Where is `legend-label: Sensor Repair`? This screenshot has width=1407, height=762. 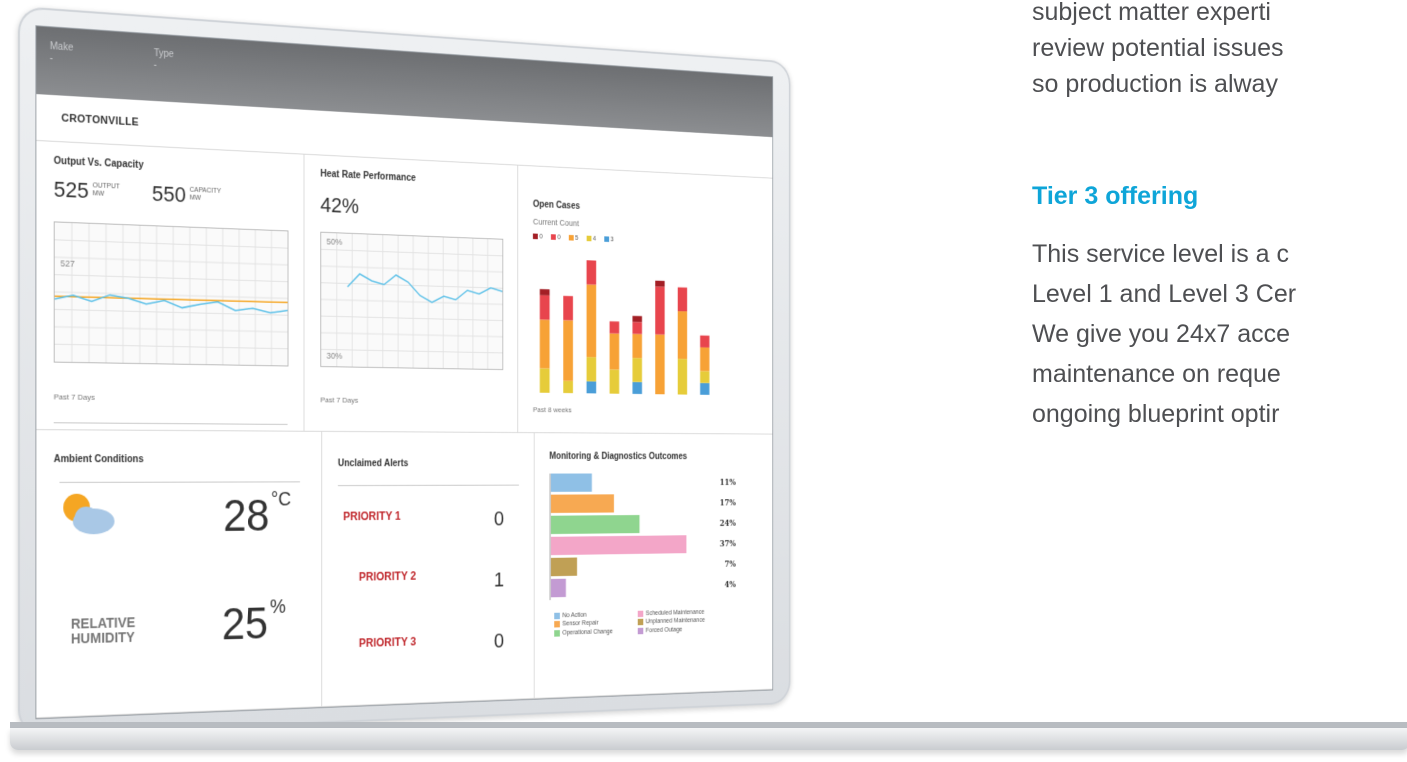
legend-label: Sensor Repair is located at coordinates (580, 624).